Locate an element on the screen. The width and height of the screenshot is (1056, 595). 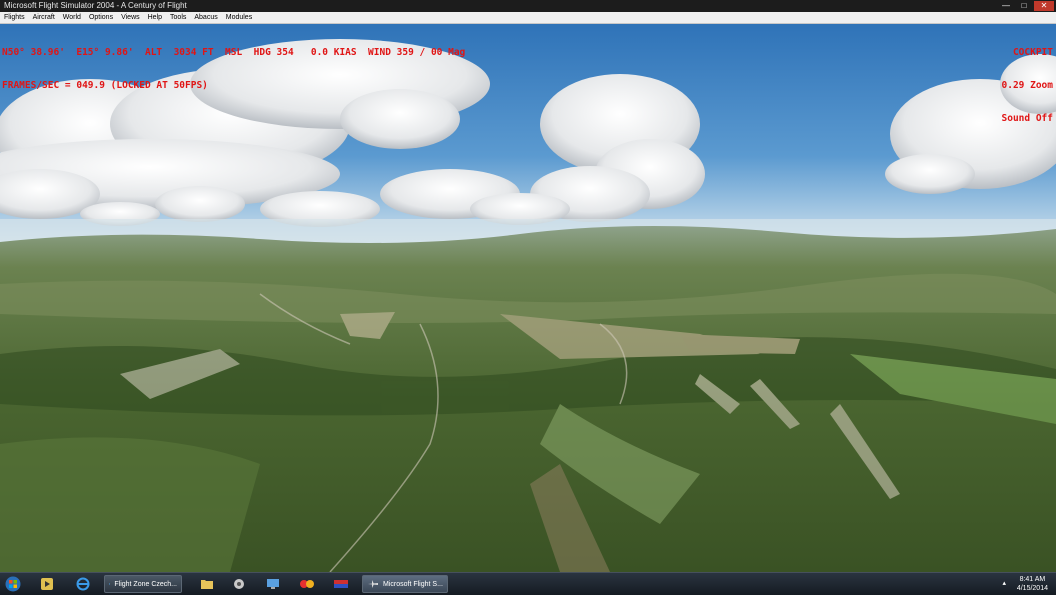
hud-sound: Sound Off is located at coordinates (1027, 118).